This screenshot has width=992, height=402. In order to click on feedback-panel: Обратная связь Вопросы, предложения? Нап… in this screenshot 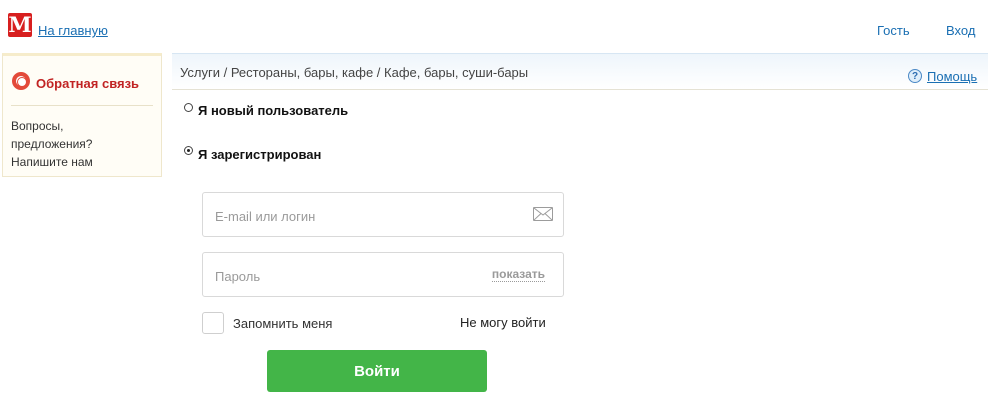, I will do `click(82, 115)`.